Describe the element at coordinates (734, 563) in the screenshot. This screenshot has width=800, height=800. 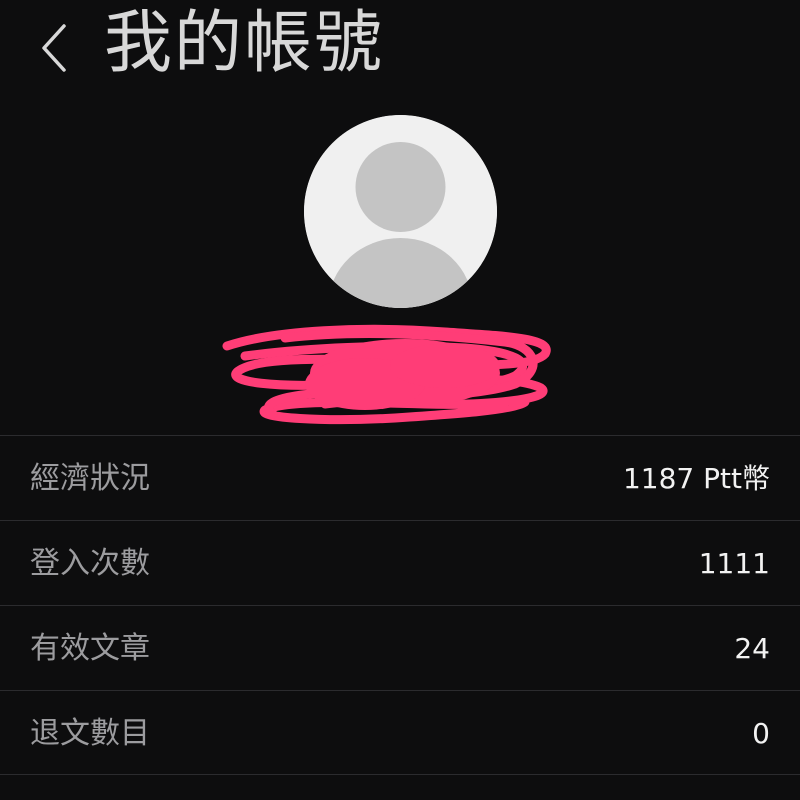
I see `stat-value: 1111` at that location.